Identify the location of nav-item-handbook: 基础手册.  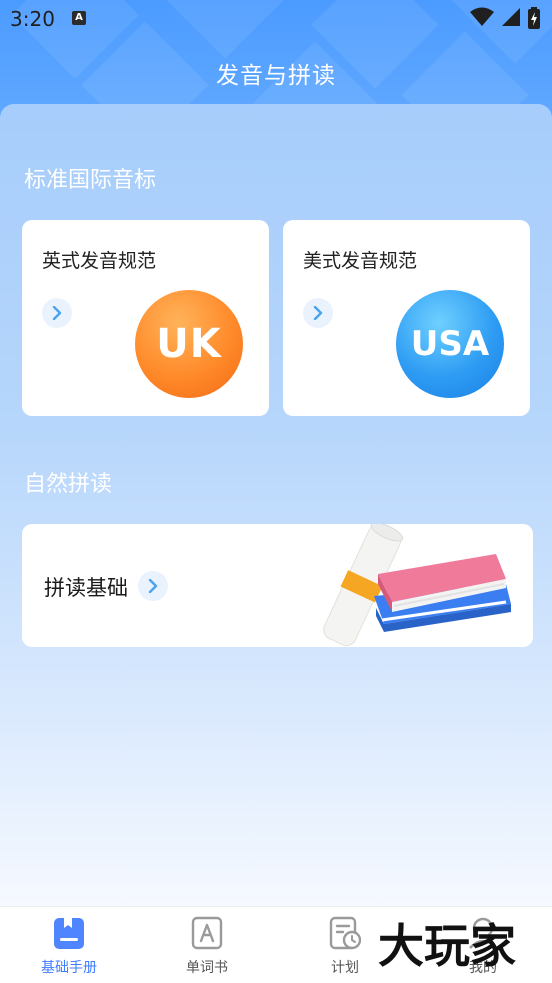
(69, 945).